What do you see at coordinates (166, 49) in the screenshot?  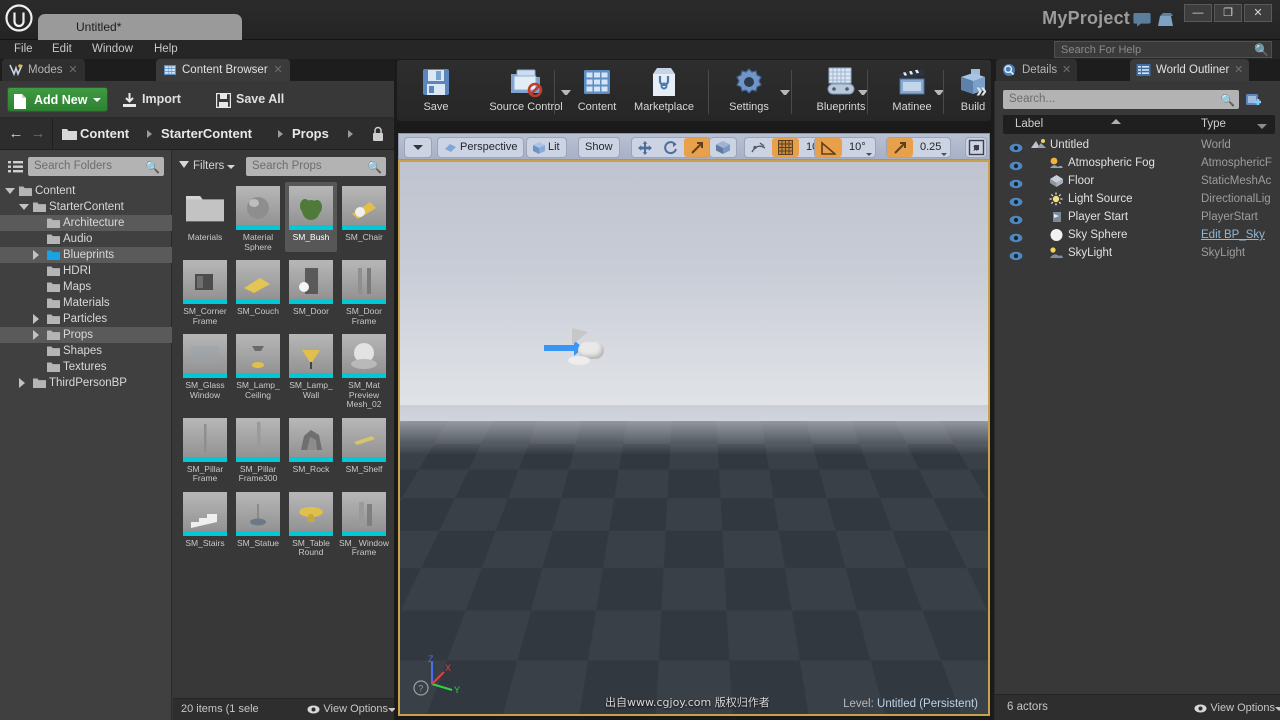 I see `menu-help: Help` at bounding box center [166, 49].